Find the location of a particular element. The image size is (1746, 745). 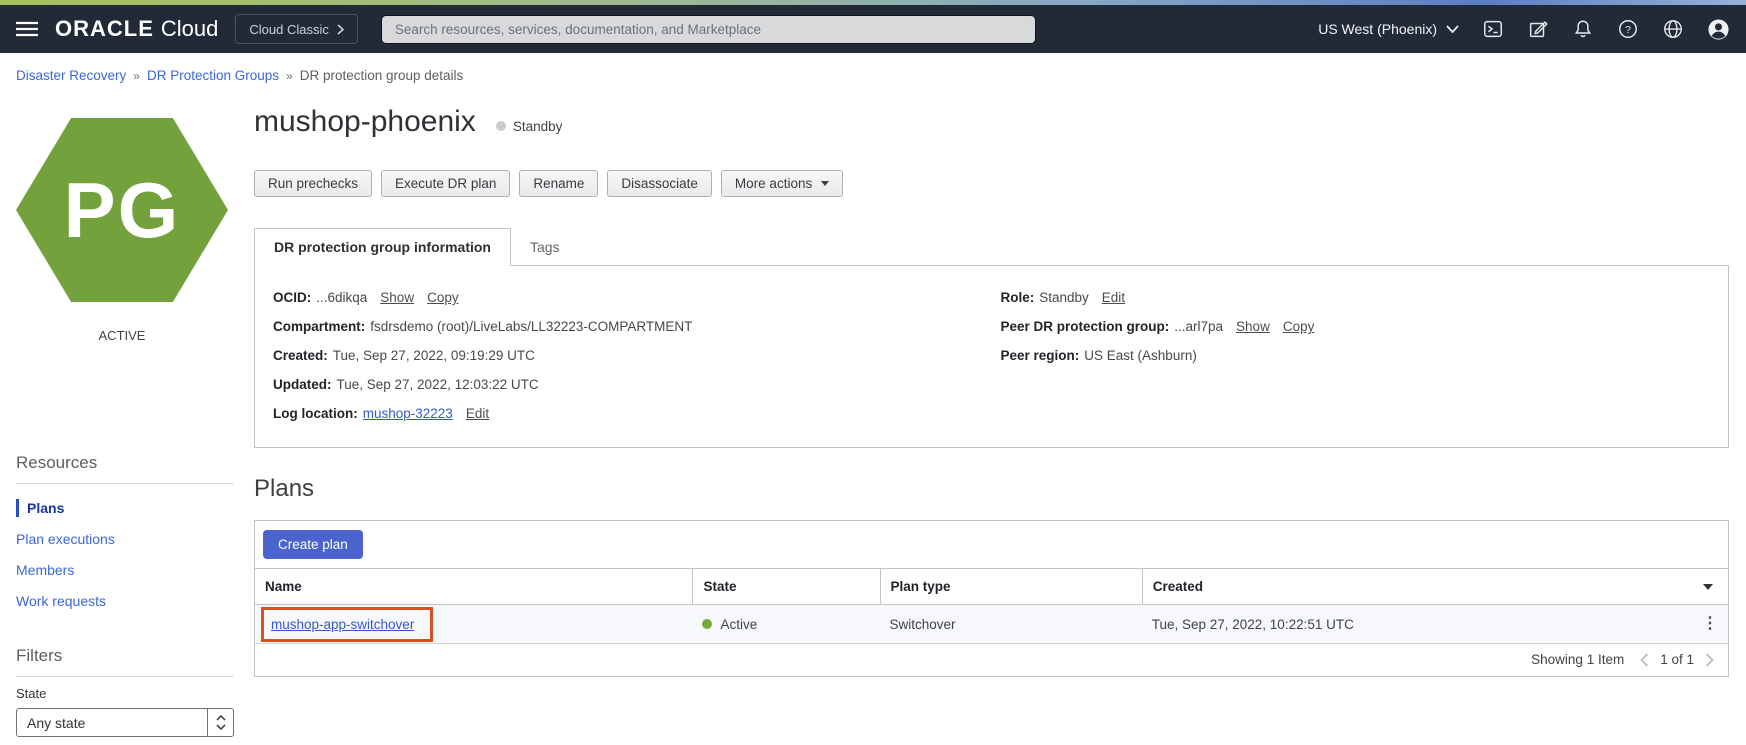

pagination: 1 of 1 is located at coordinates (1677, 659).